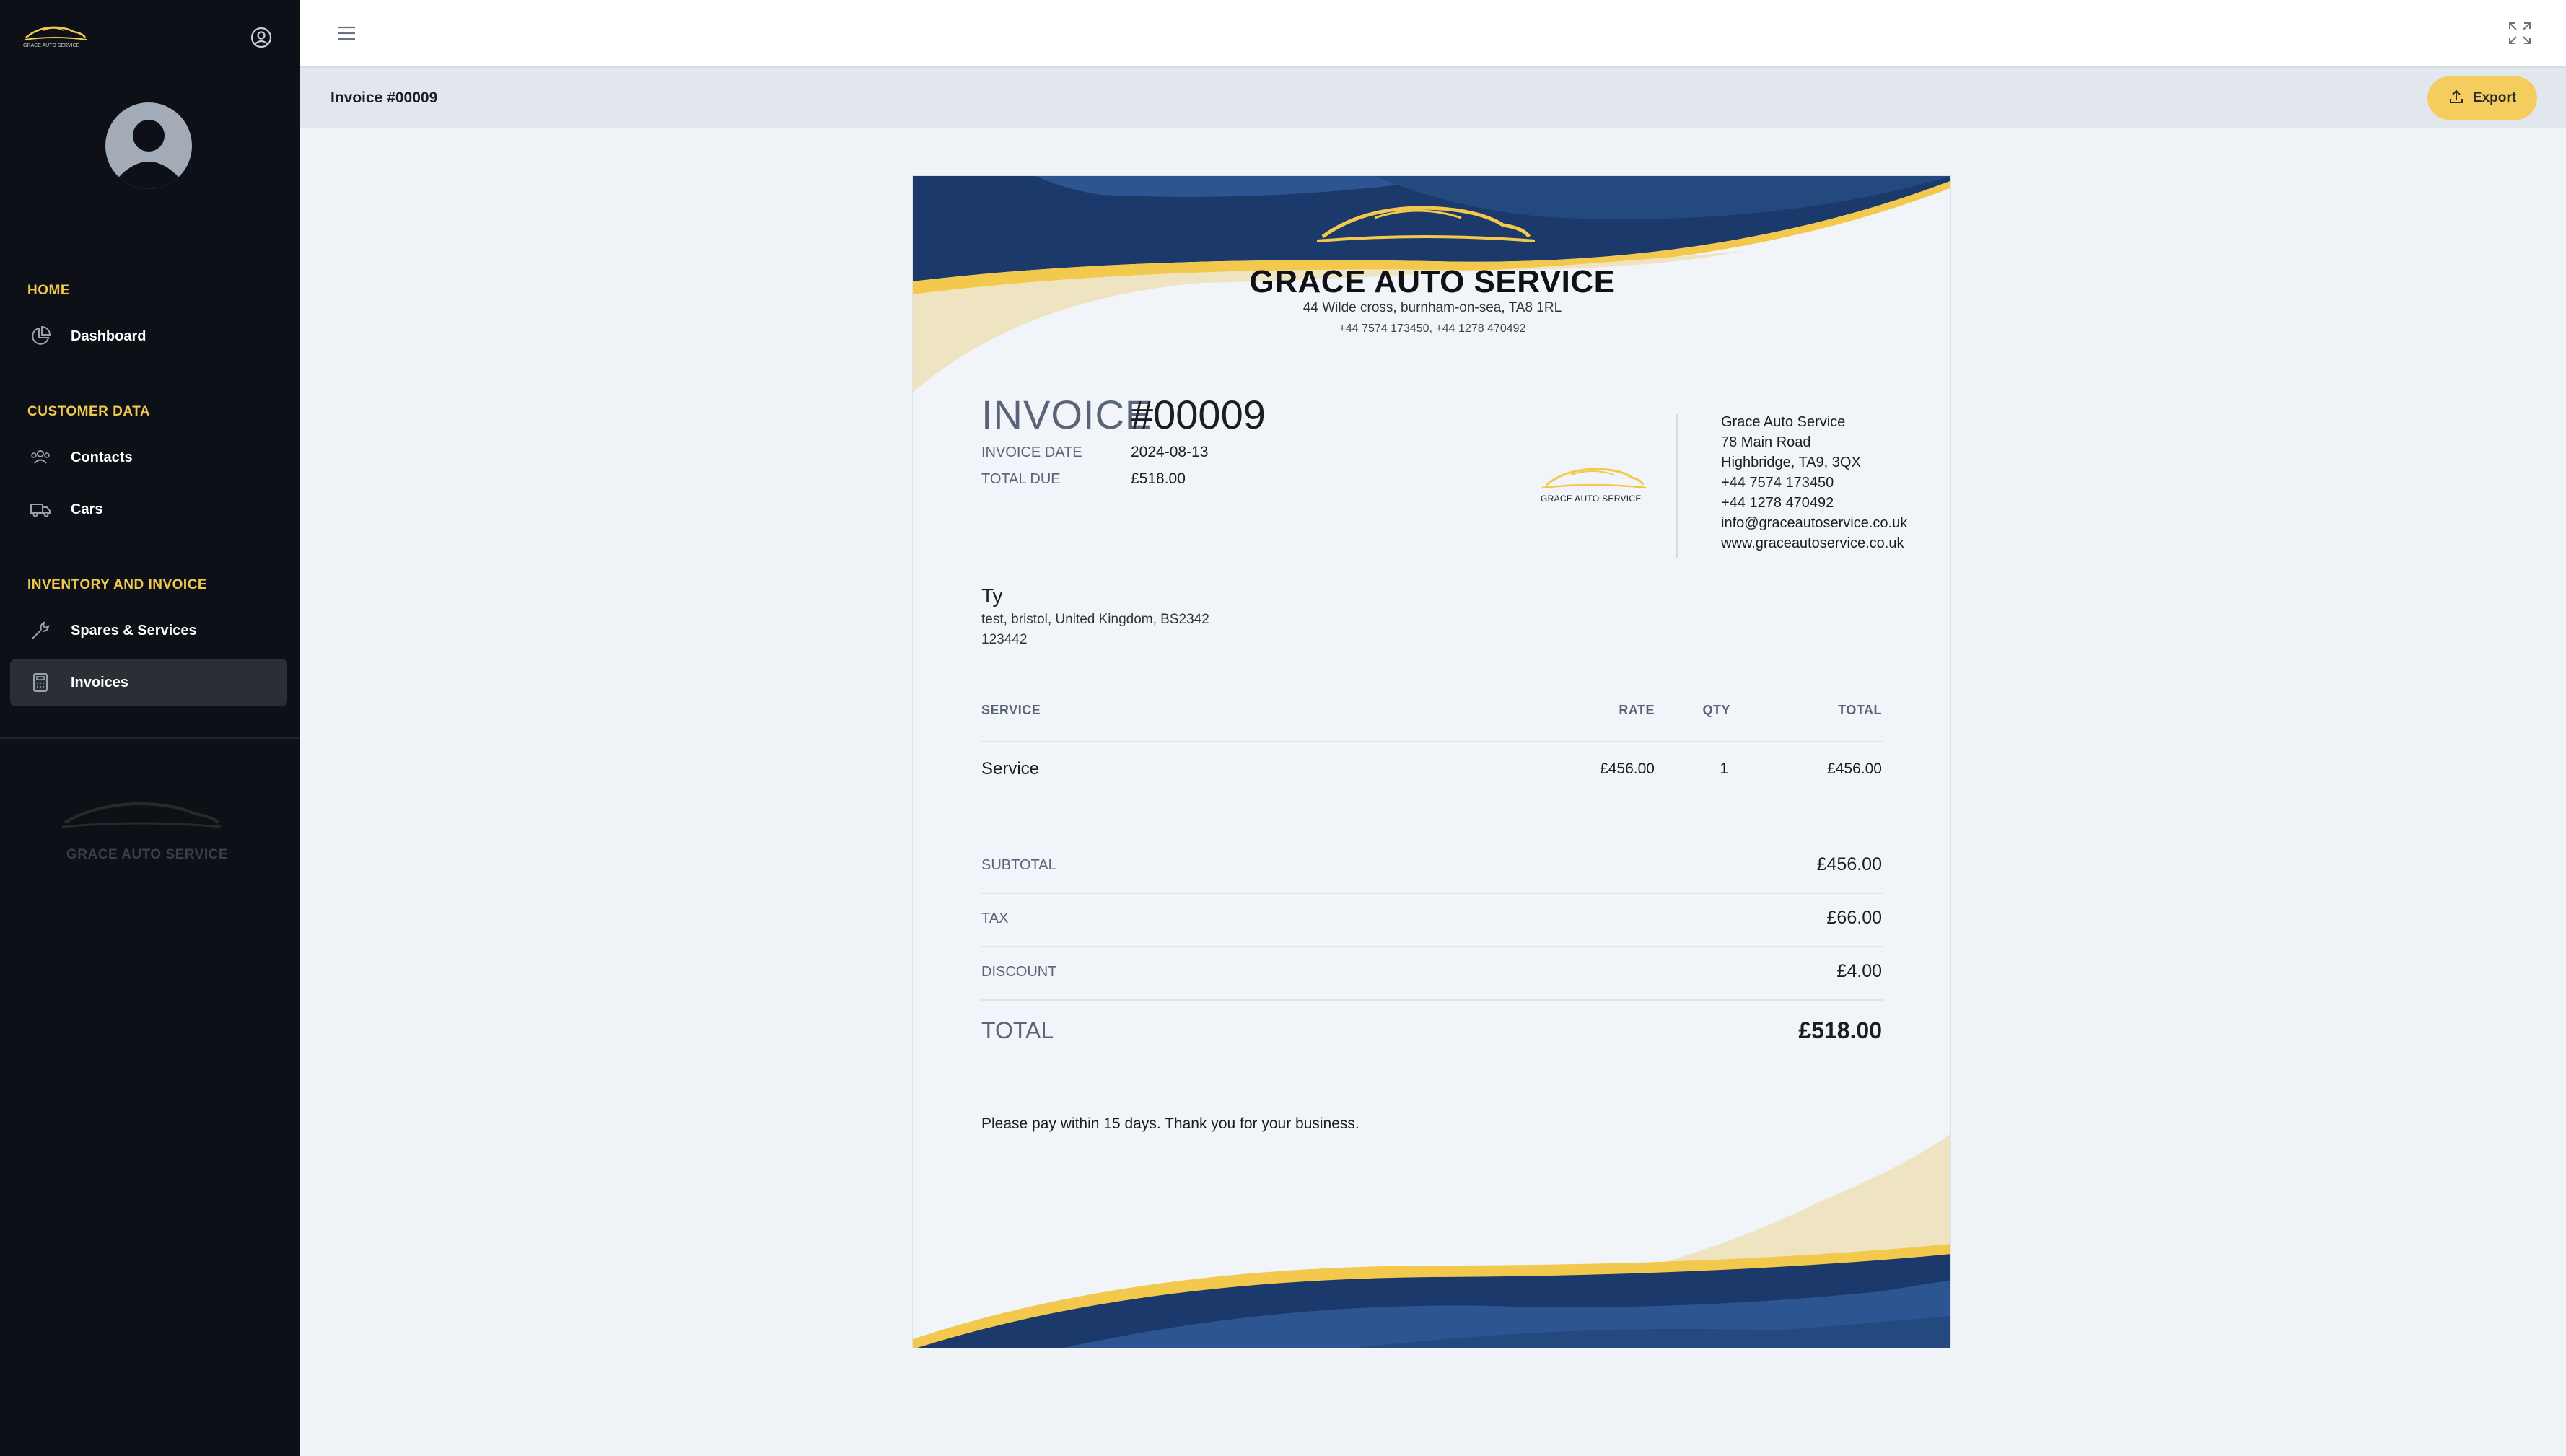 The width and height of the screenshot is (2566, 1456). What do you see at coordinates (1784, 422) in the screenshot?
I see `from-company: Grace Auto Service` at bounding box center [1784, 422].